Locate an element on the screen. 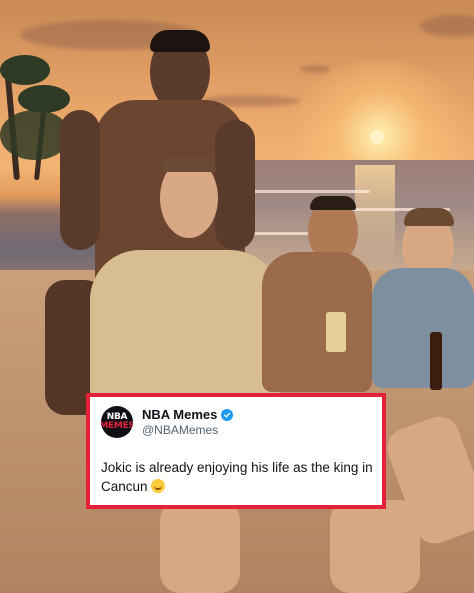 This screenshot has width=474, height=593. avatar: NBA MEMES is located at coordinates (117, 422).